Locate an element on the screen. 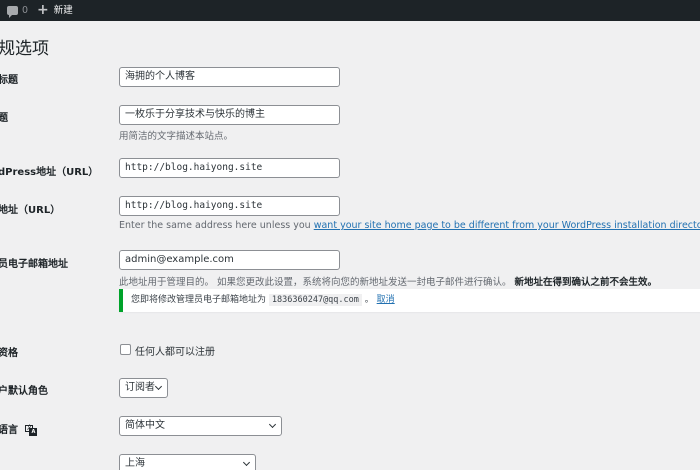 This screenshot has width=700, height=470. tagline-description: 用简洁的文字描述本站点。 is located at coordinates (176, 136).